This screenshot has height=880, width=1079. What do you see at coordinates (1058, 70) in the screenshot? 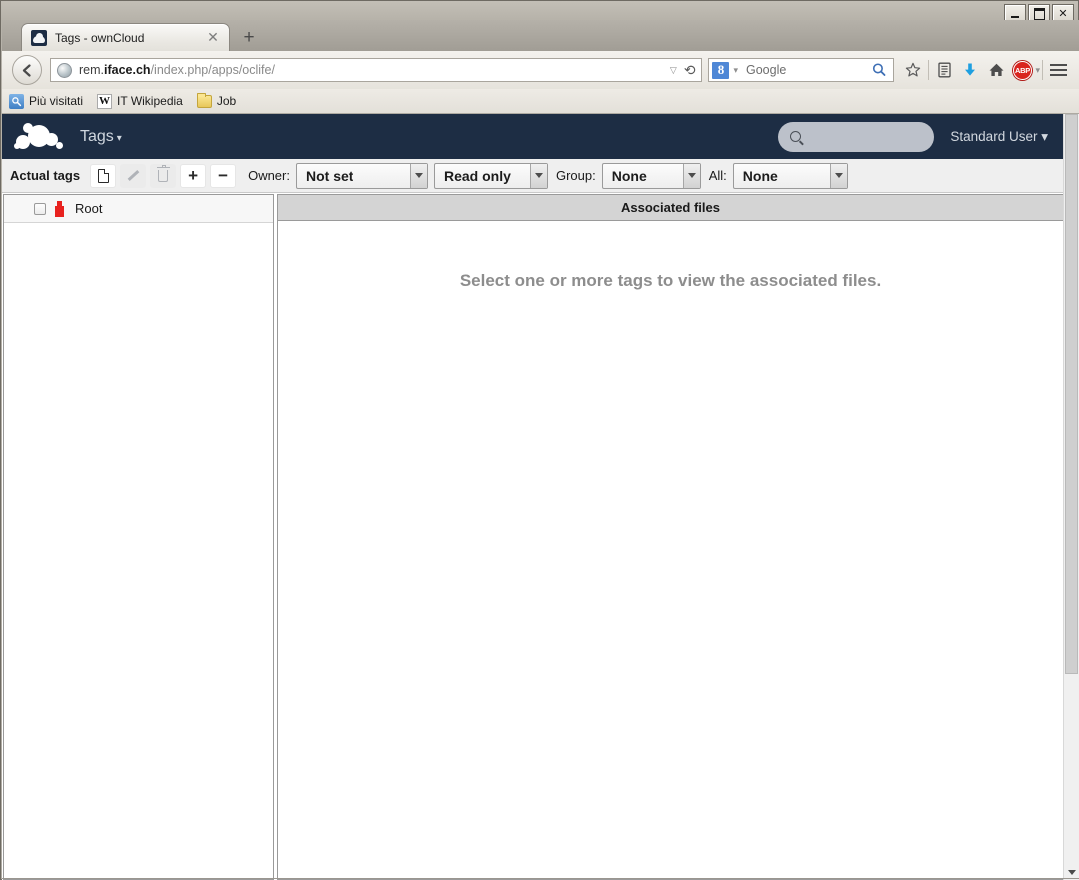
I see `menu-hamburger-icon` at bounding box center [1058, 70].